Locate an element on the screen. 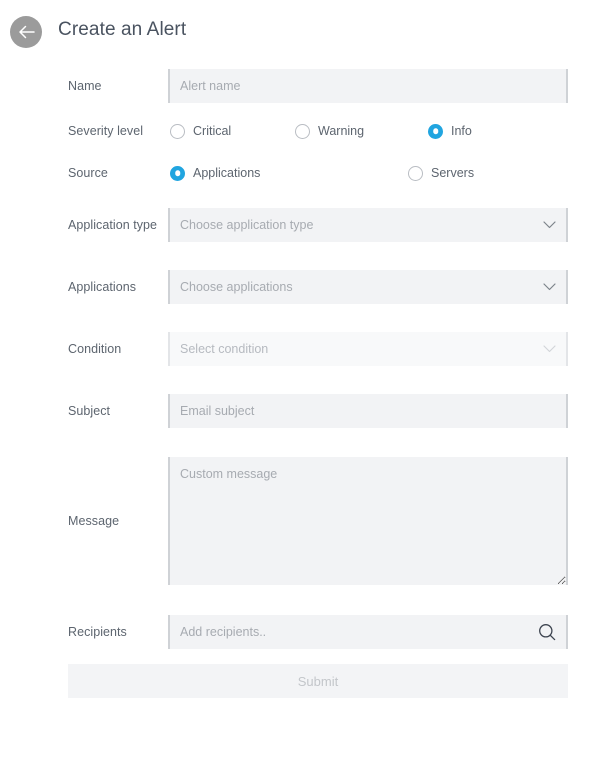 Image resolution: width=598 pixels, height=769 pixels. recipients-input is located at coordinates (368, 632).